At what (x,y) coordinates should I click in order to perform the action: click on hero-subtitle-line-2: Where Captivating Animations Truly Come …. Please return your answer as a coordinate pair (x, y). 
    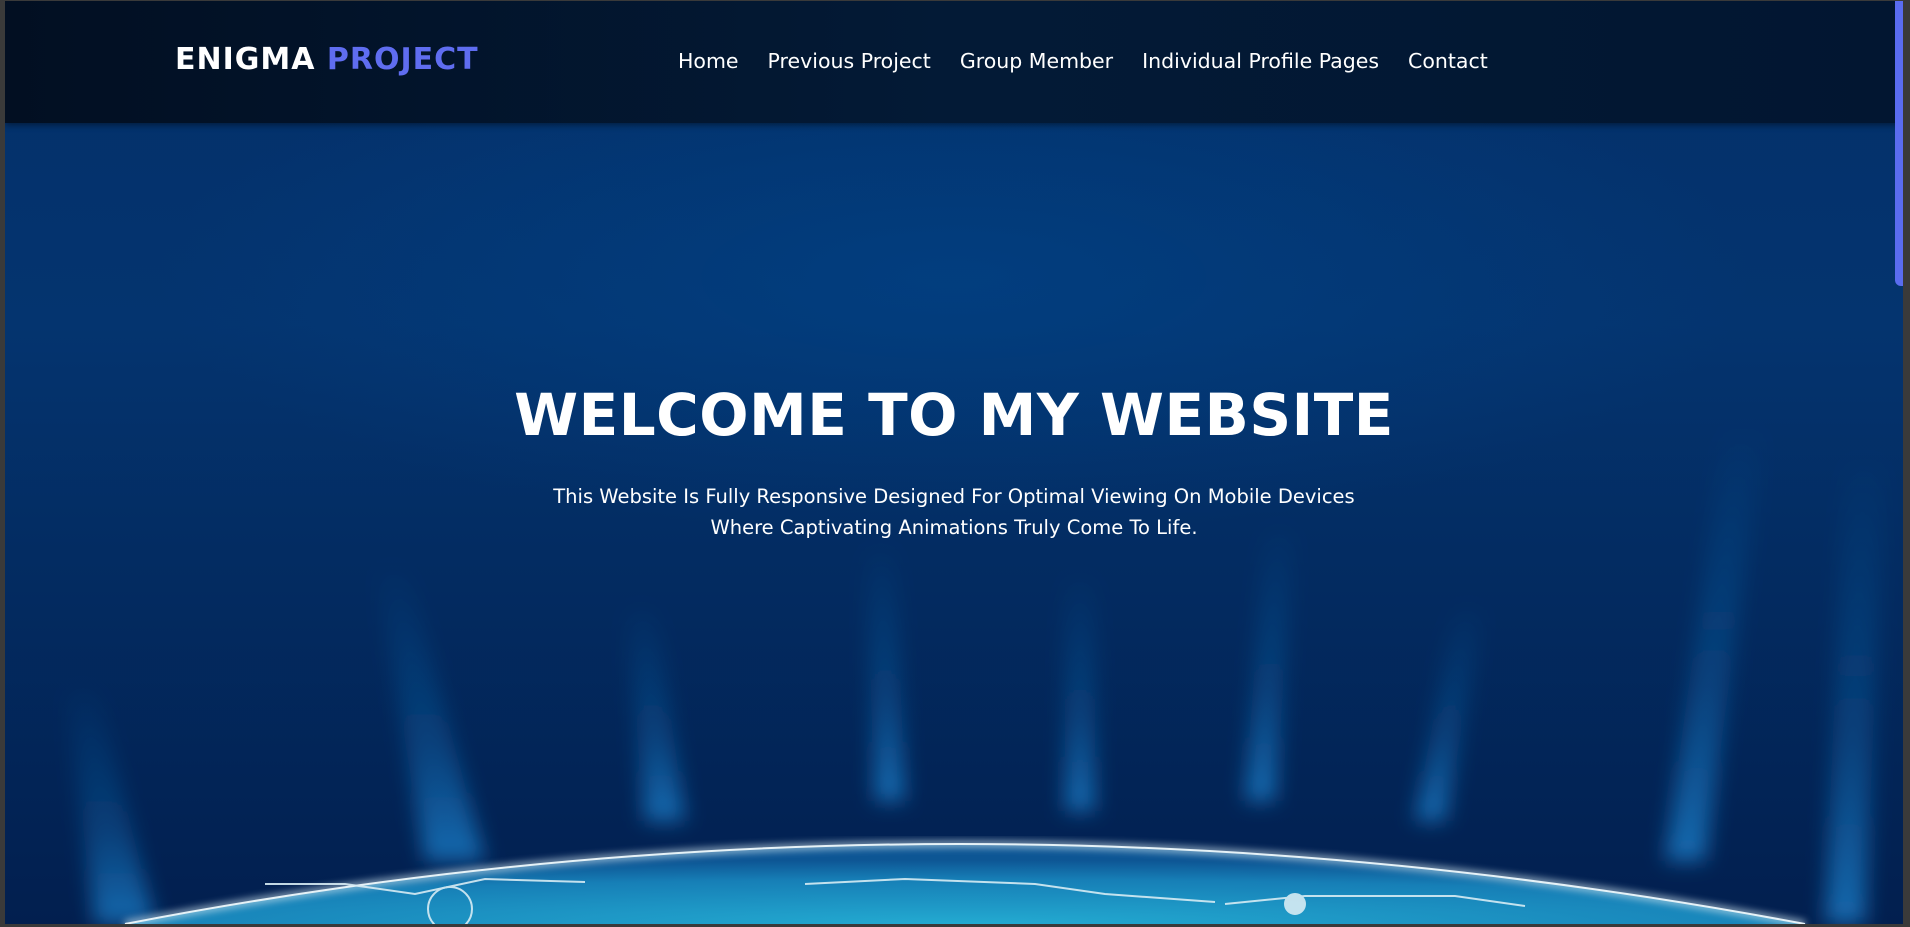
    Looking at the image, I should click on (954, 527).